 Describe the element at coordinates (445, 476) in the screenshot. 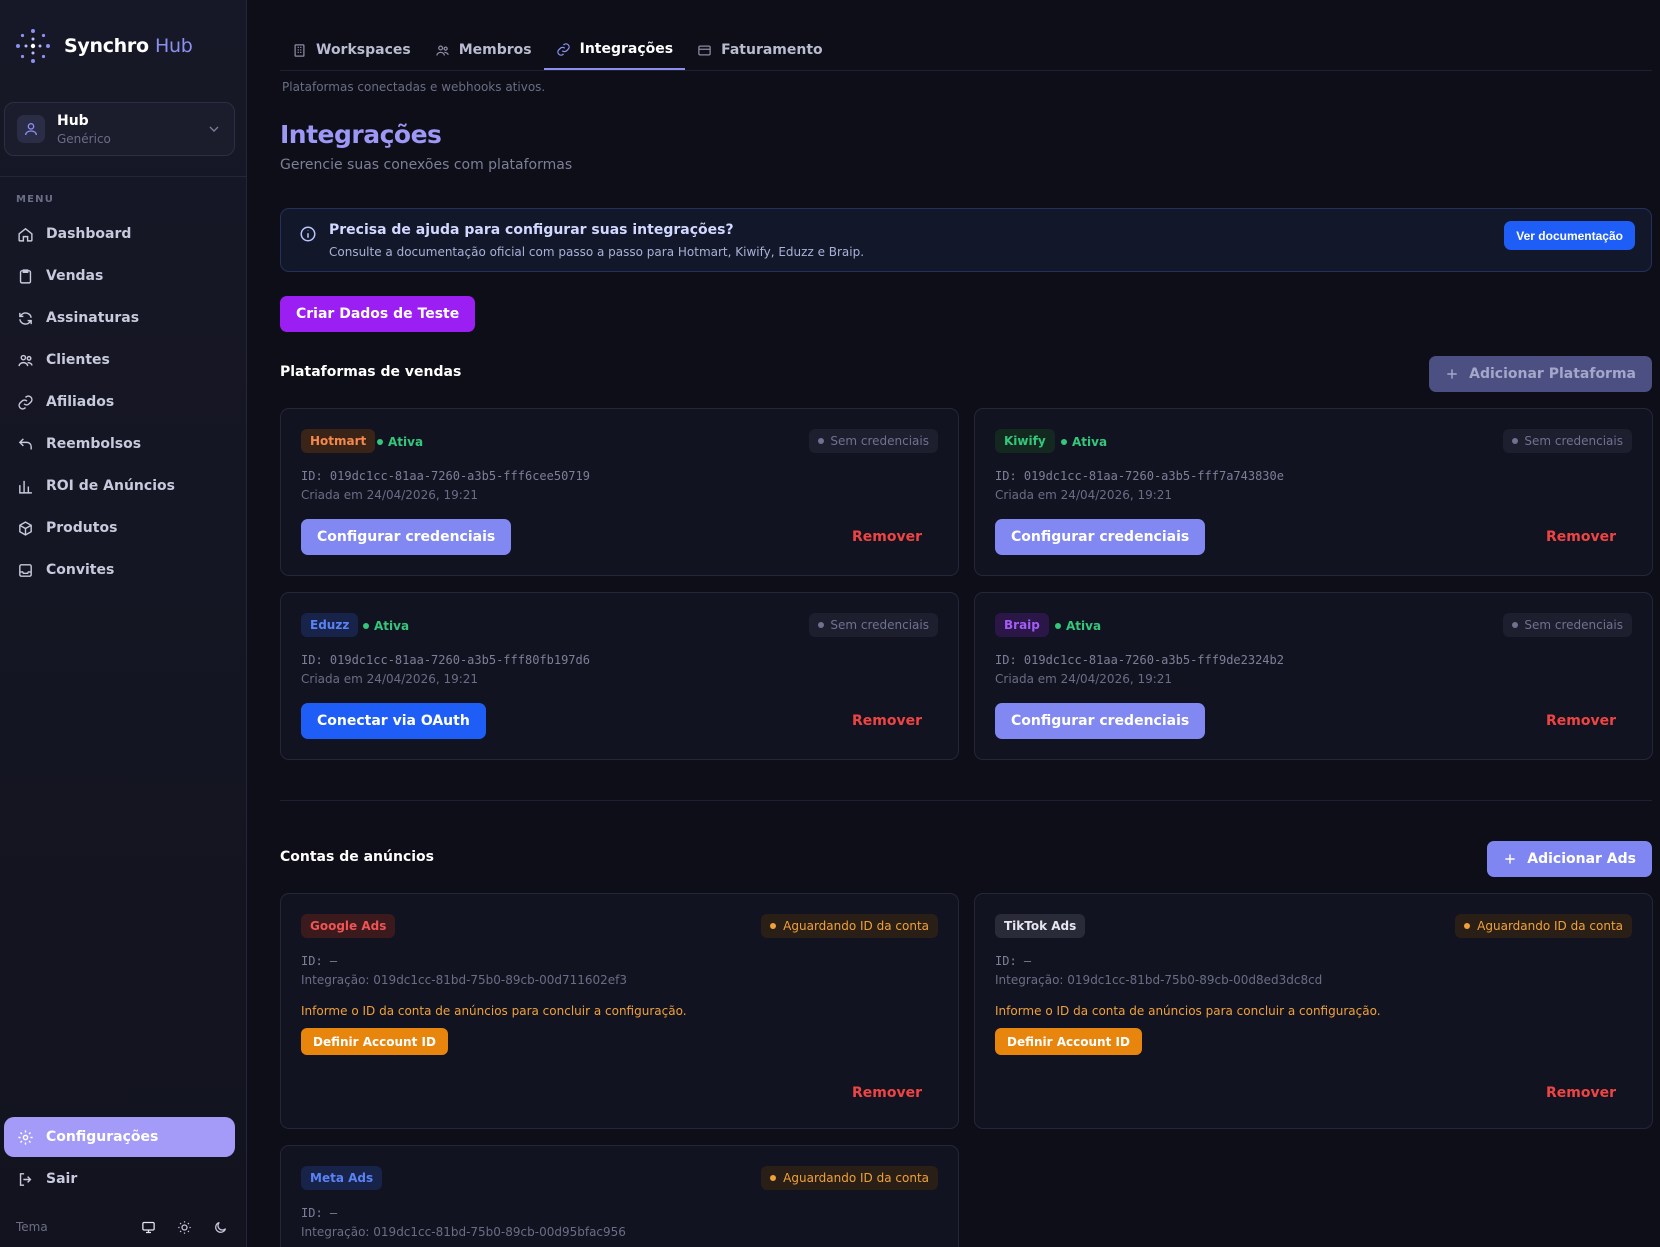

I see `platform-id: ID: 019dc1cc-81aa-7260-a3b5-fff6cee50719` at that location.